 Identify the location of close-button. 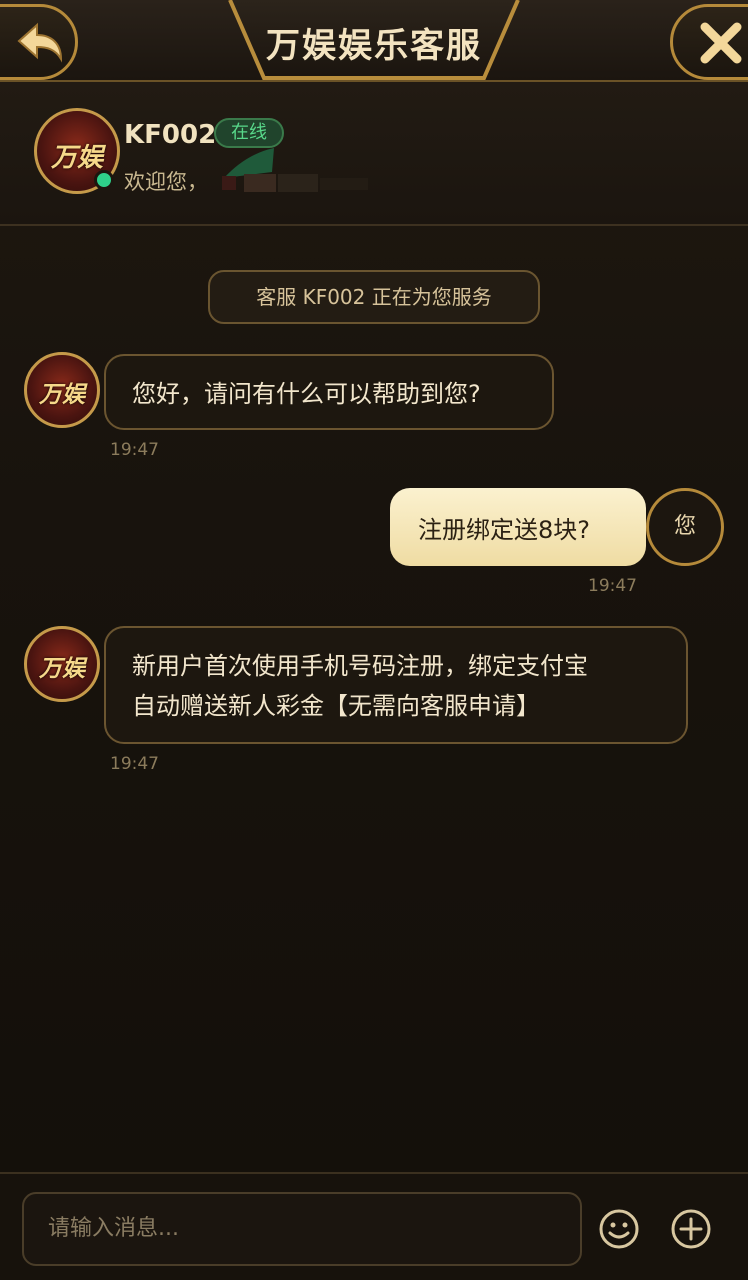
(709, 42).